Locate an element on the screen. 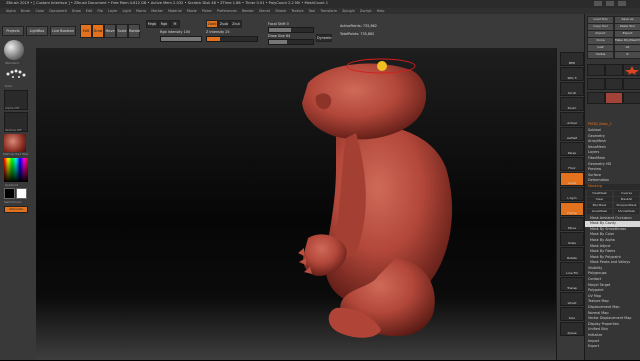  menu-item-color: Color is located at coordinates (39, 11).